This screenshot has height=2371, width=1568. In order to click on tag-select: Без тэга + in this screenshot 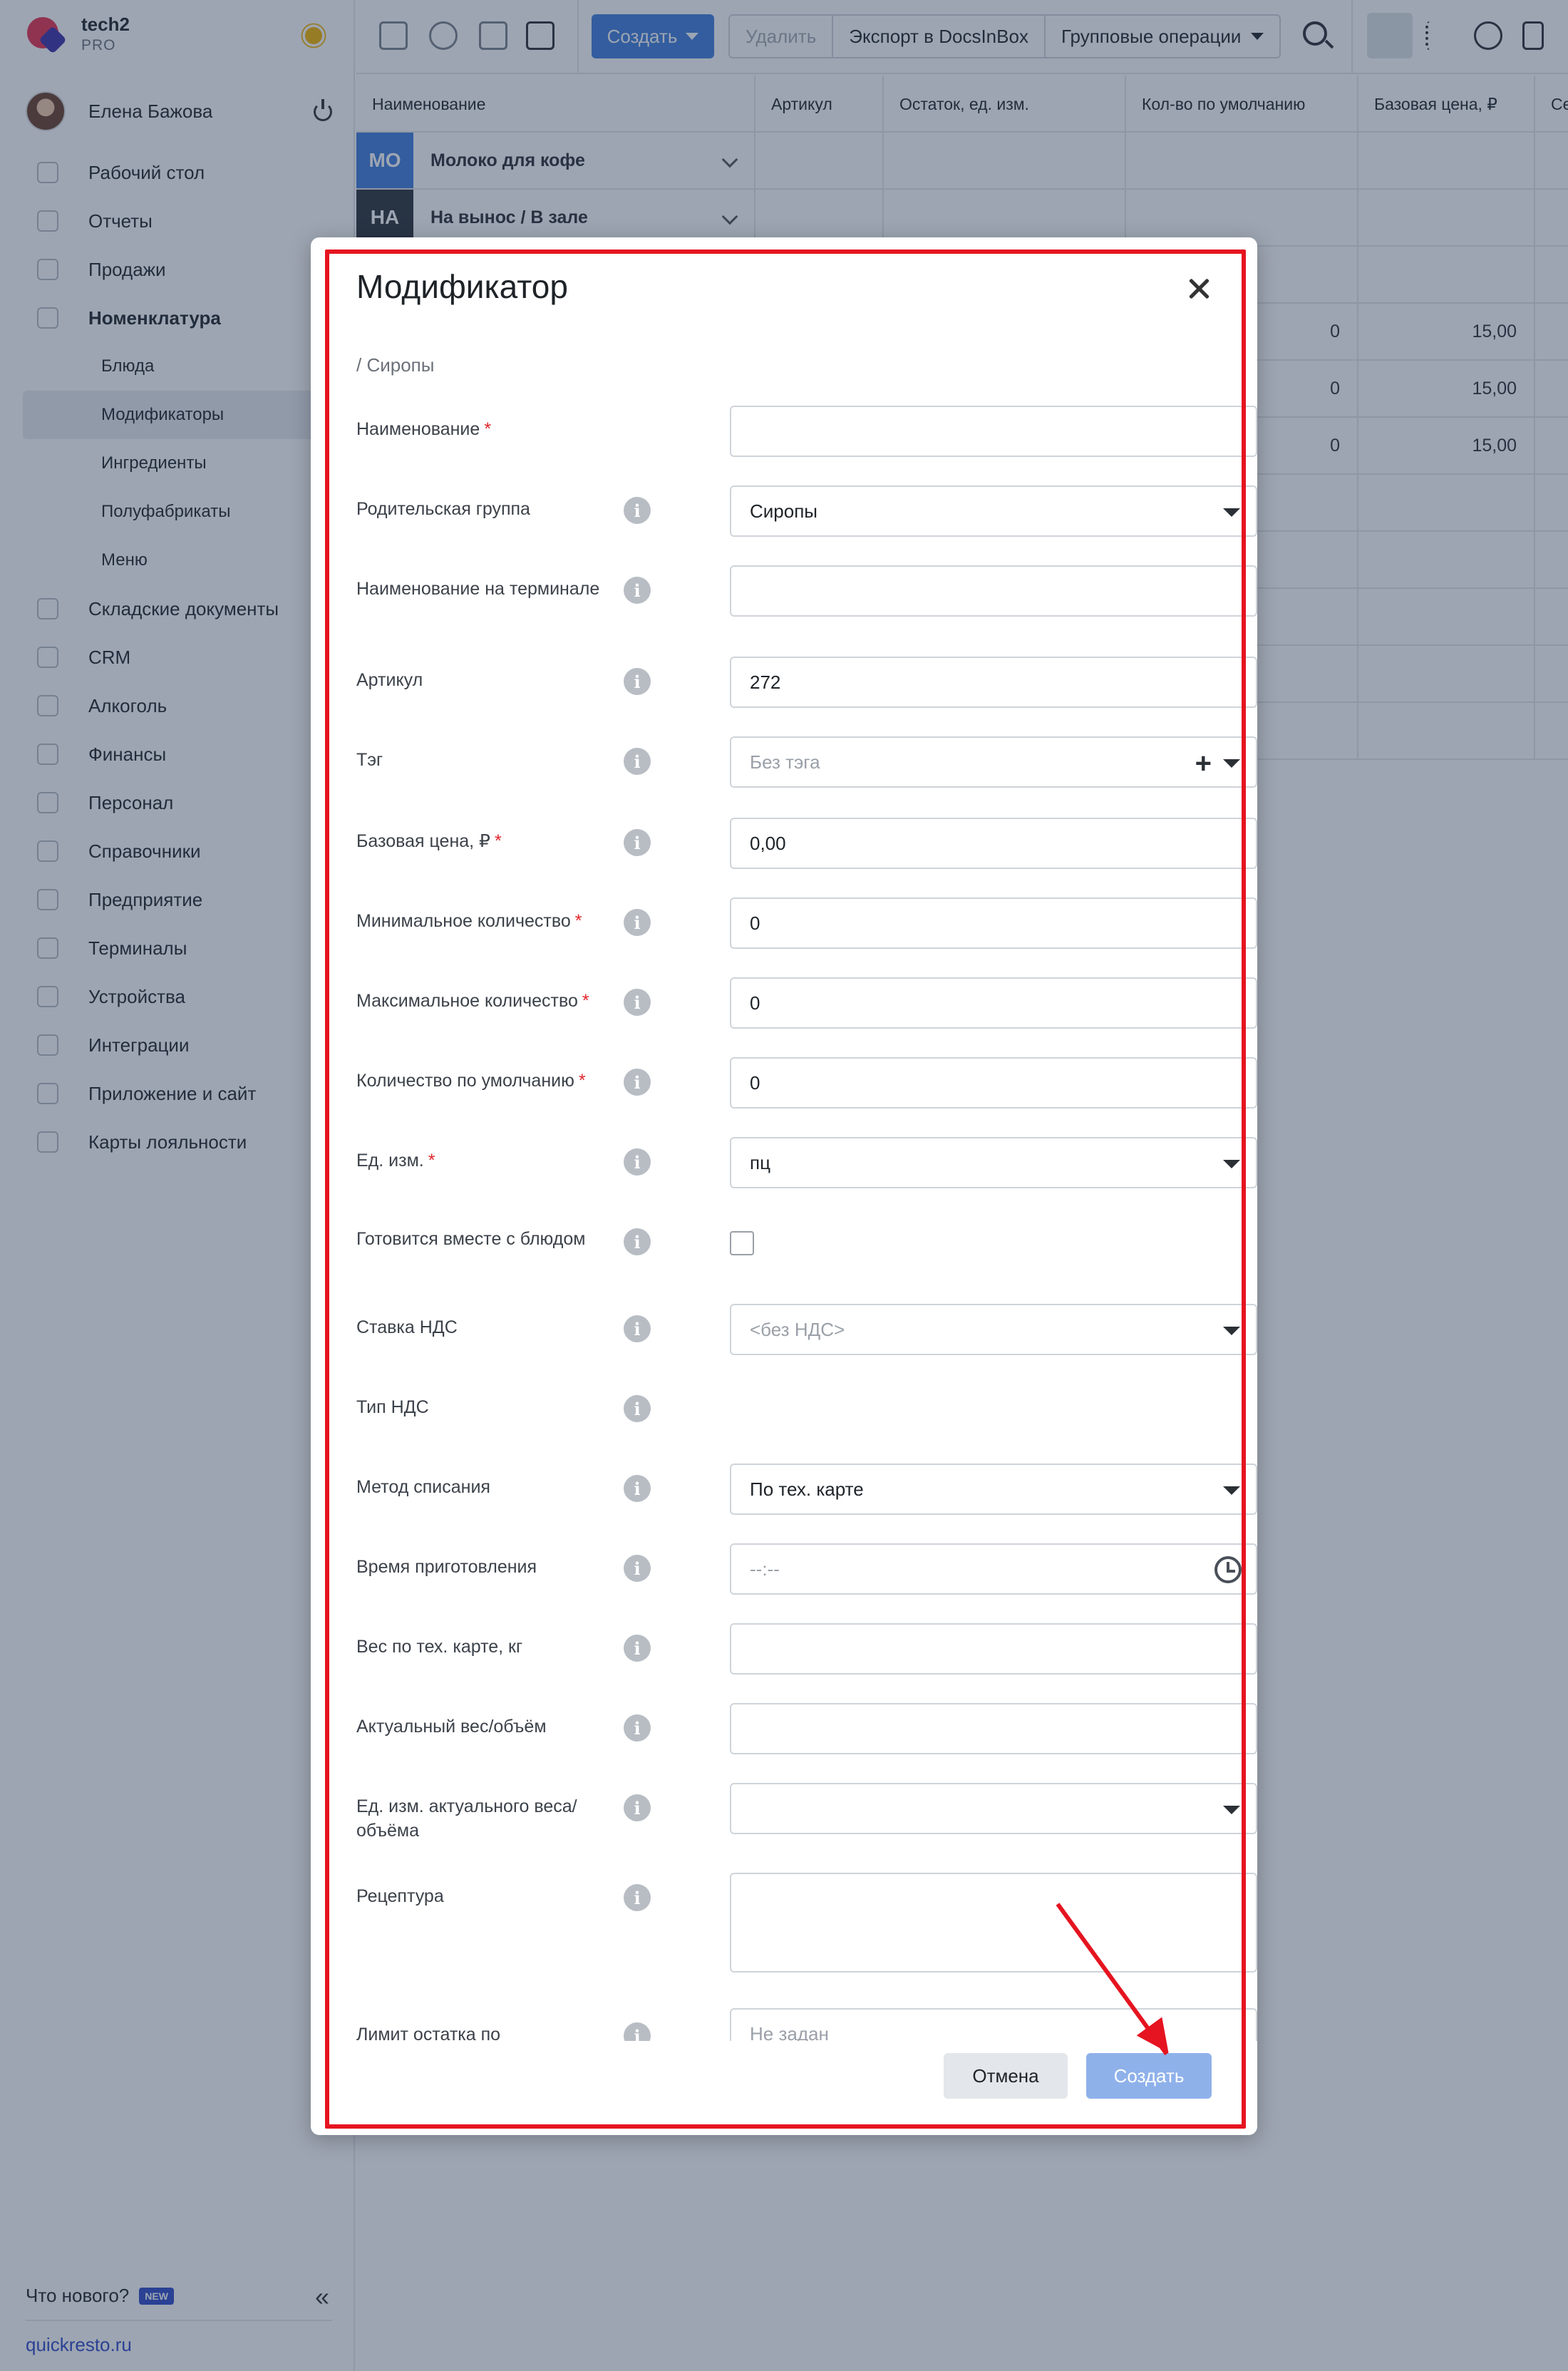, I will do `click(994, 762)`.